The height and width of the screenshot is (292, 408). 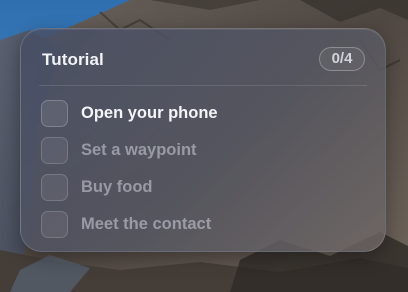 I want to click on task-item-meet-contact: Meet the contact, so click(x=201, y=228).